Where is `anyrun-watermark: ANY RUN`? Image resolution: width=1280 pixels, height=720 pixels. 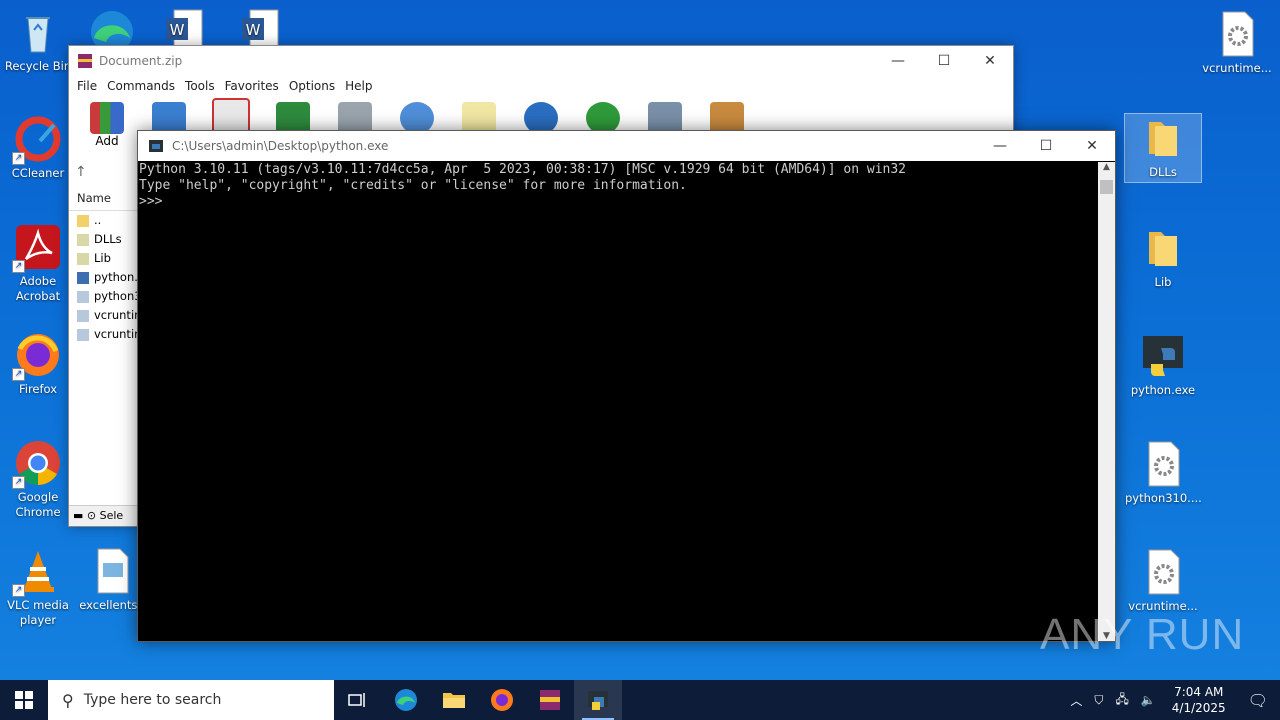 anyrun-watermark: ANY RUN is located at coordinates (1142, 634).